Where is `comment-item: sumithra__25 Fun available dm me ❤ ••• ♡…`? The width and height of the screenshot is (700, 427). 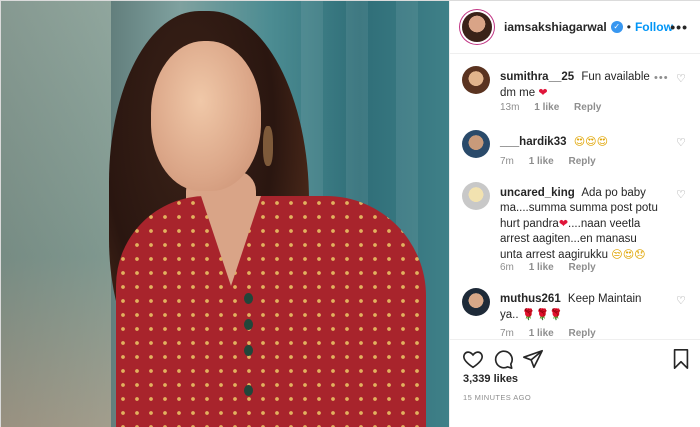
comment-item: sumithra__25 Fun available dm me ❤ ••• ♡… is located at coordinates (576, 92).